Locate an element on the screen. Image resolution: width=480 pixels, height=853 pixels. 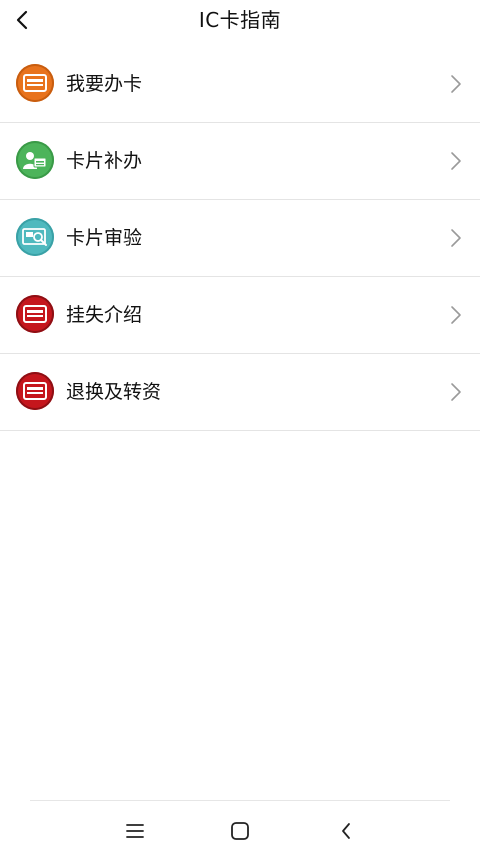
page-title: IC卡指南 is located at coordinates (240, 20).